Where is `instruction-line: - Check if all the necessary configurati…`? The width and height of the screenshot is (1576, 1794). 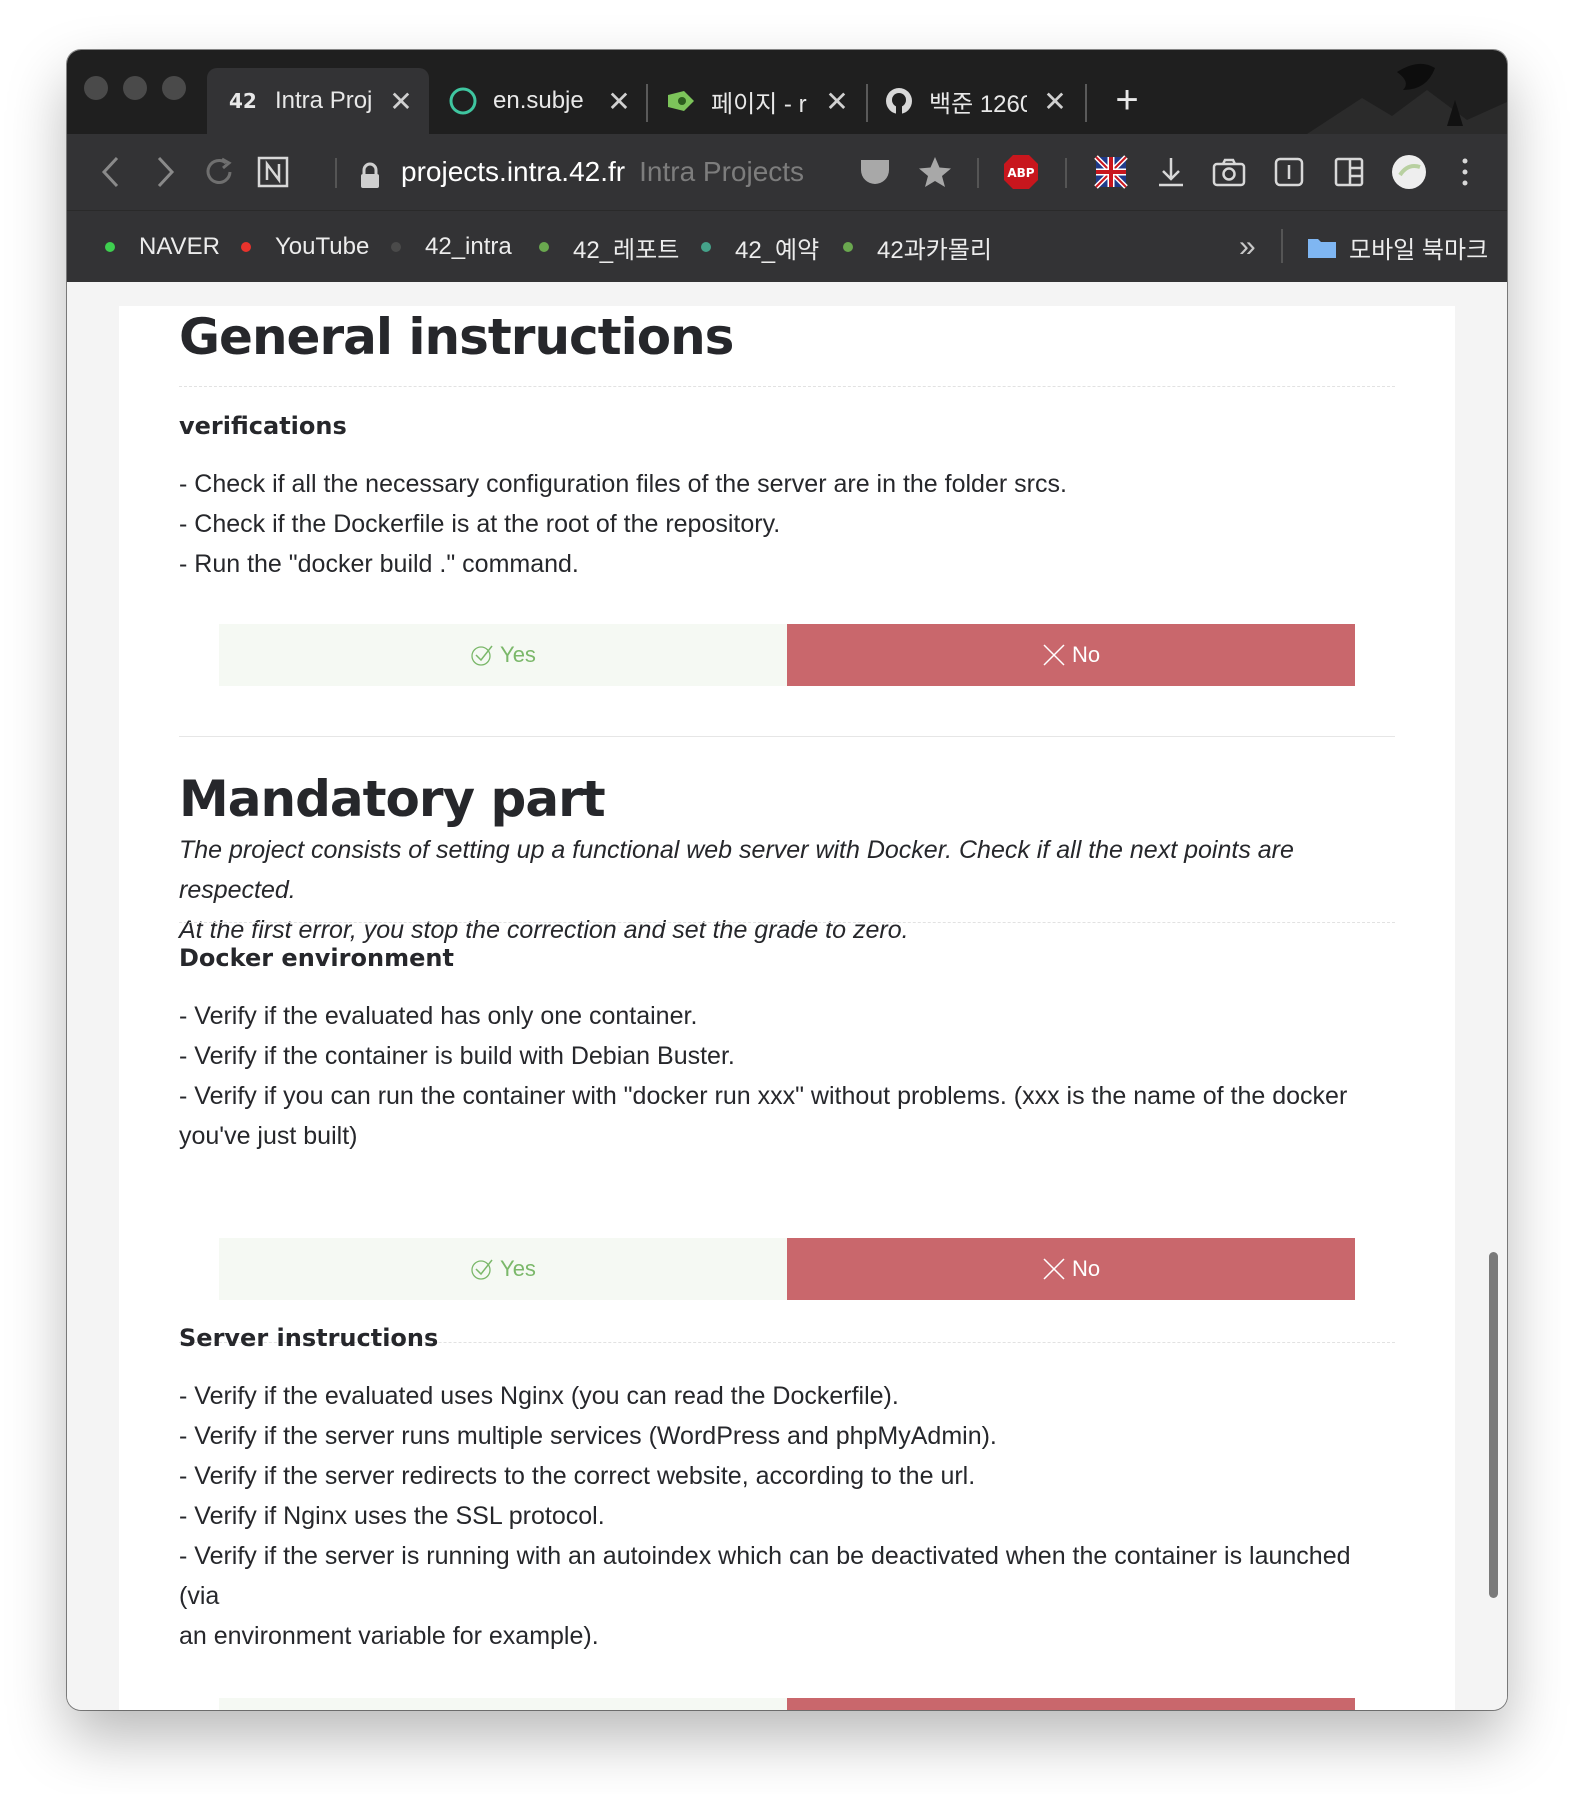
instruction-line: - Check if all the necessary configurati… is located at coordinates (623, 484).